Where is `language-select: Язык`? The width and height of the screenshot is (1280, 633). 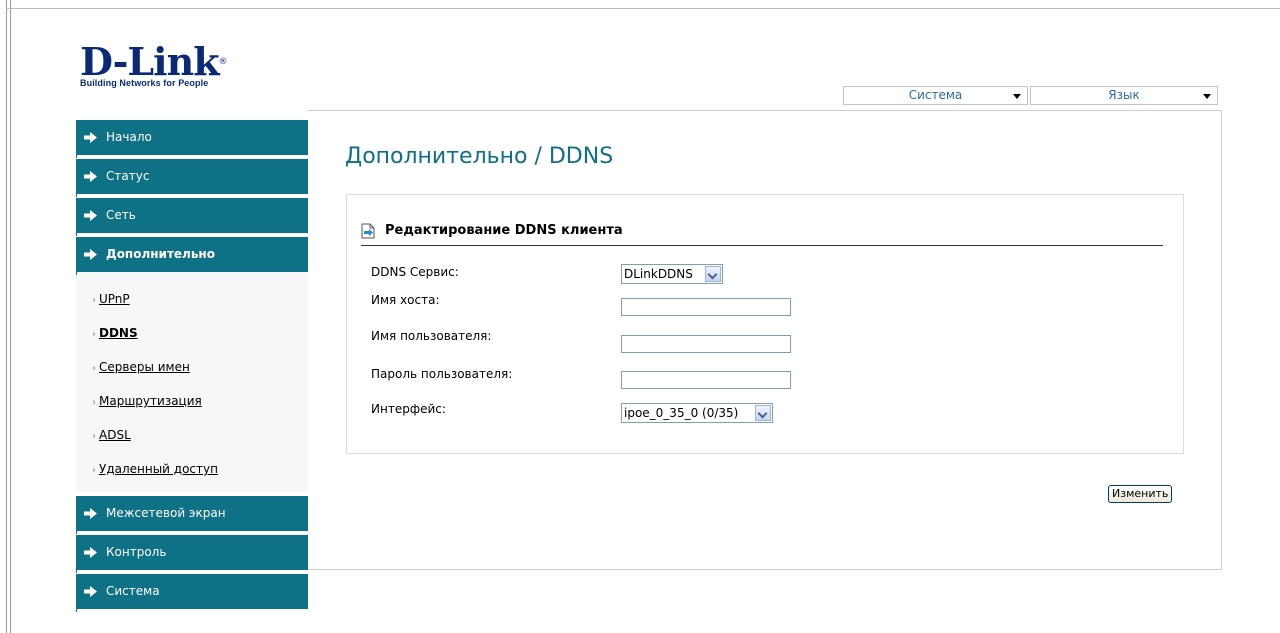
language-select: Язык is located at coordinates (1124, 95).